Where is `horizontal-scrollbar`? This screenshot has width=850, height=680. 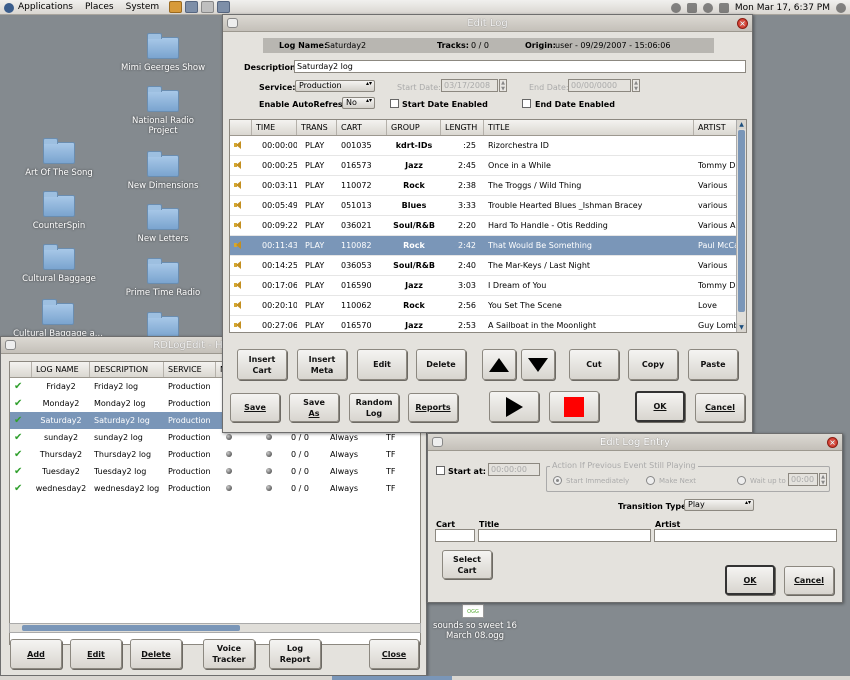
horizontal-scrollbar is located at coordinates (215, 628).